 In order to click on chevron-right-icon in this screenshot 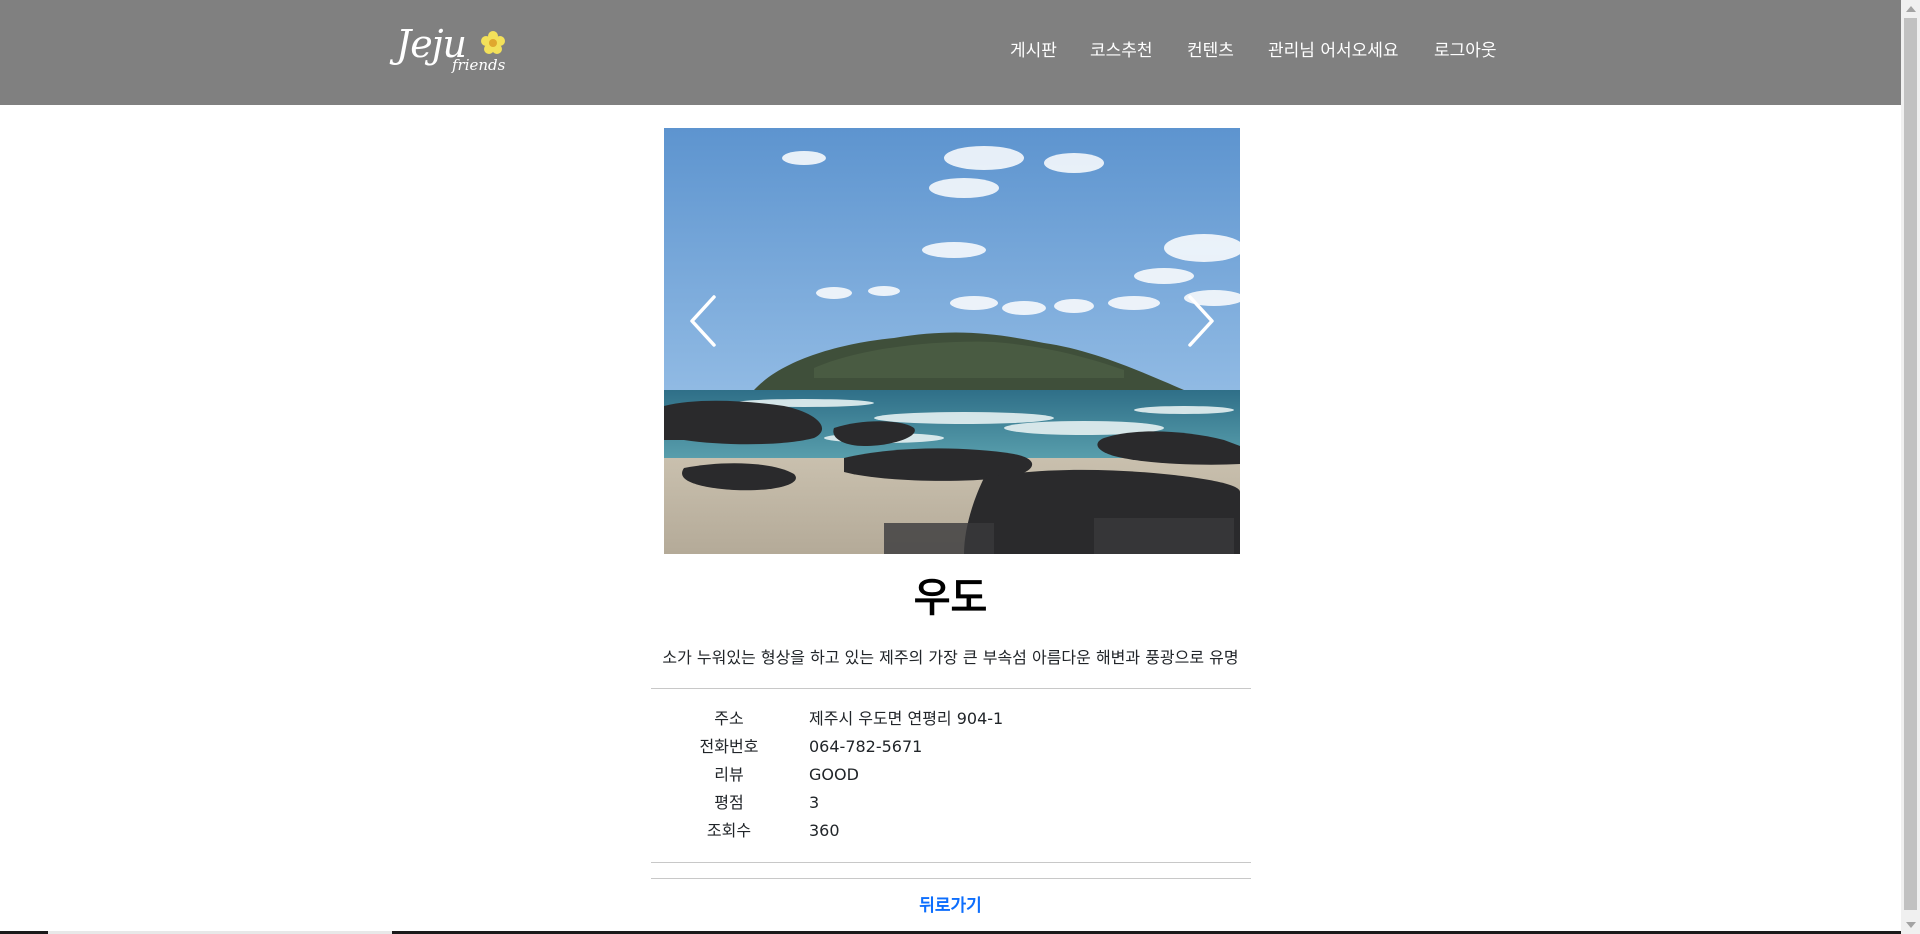, I will do `click(1201, 321)`.